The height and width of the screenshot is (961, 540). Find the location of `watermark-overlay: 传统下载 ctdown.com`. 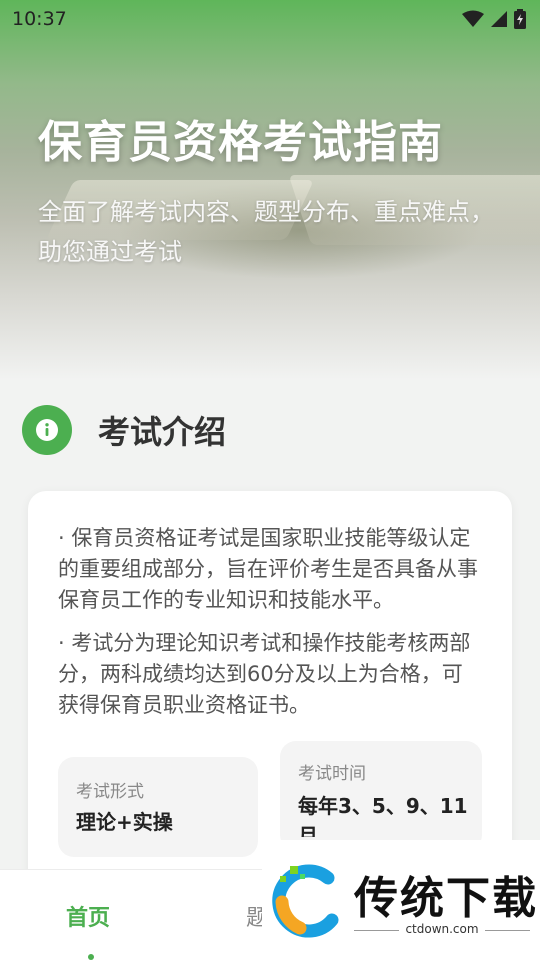

watermark-overlay: 传统下载 ctdown.com is located at coordinates (401, 900).